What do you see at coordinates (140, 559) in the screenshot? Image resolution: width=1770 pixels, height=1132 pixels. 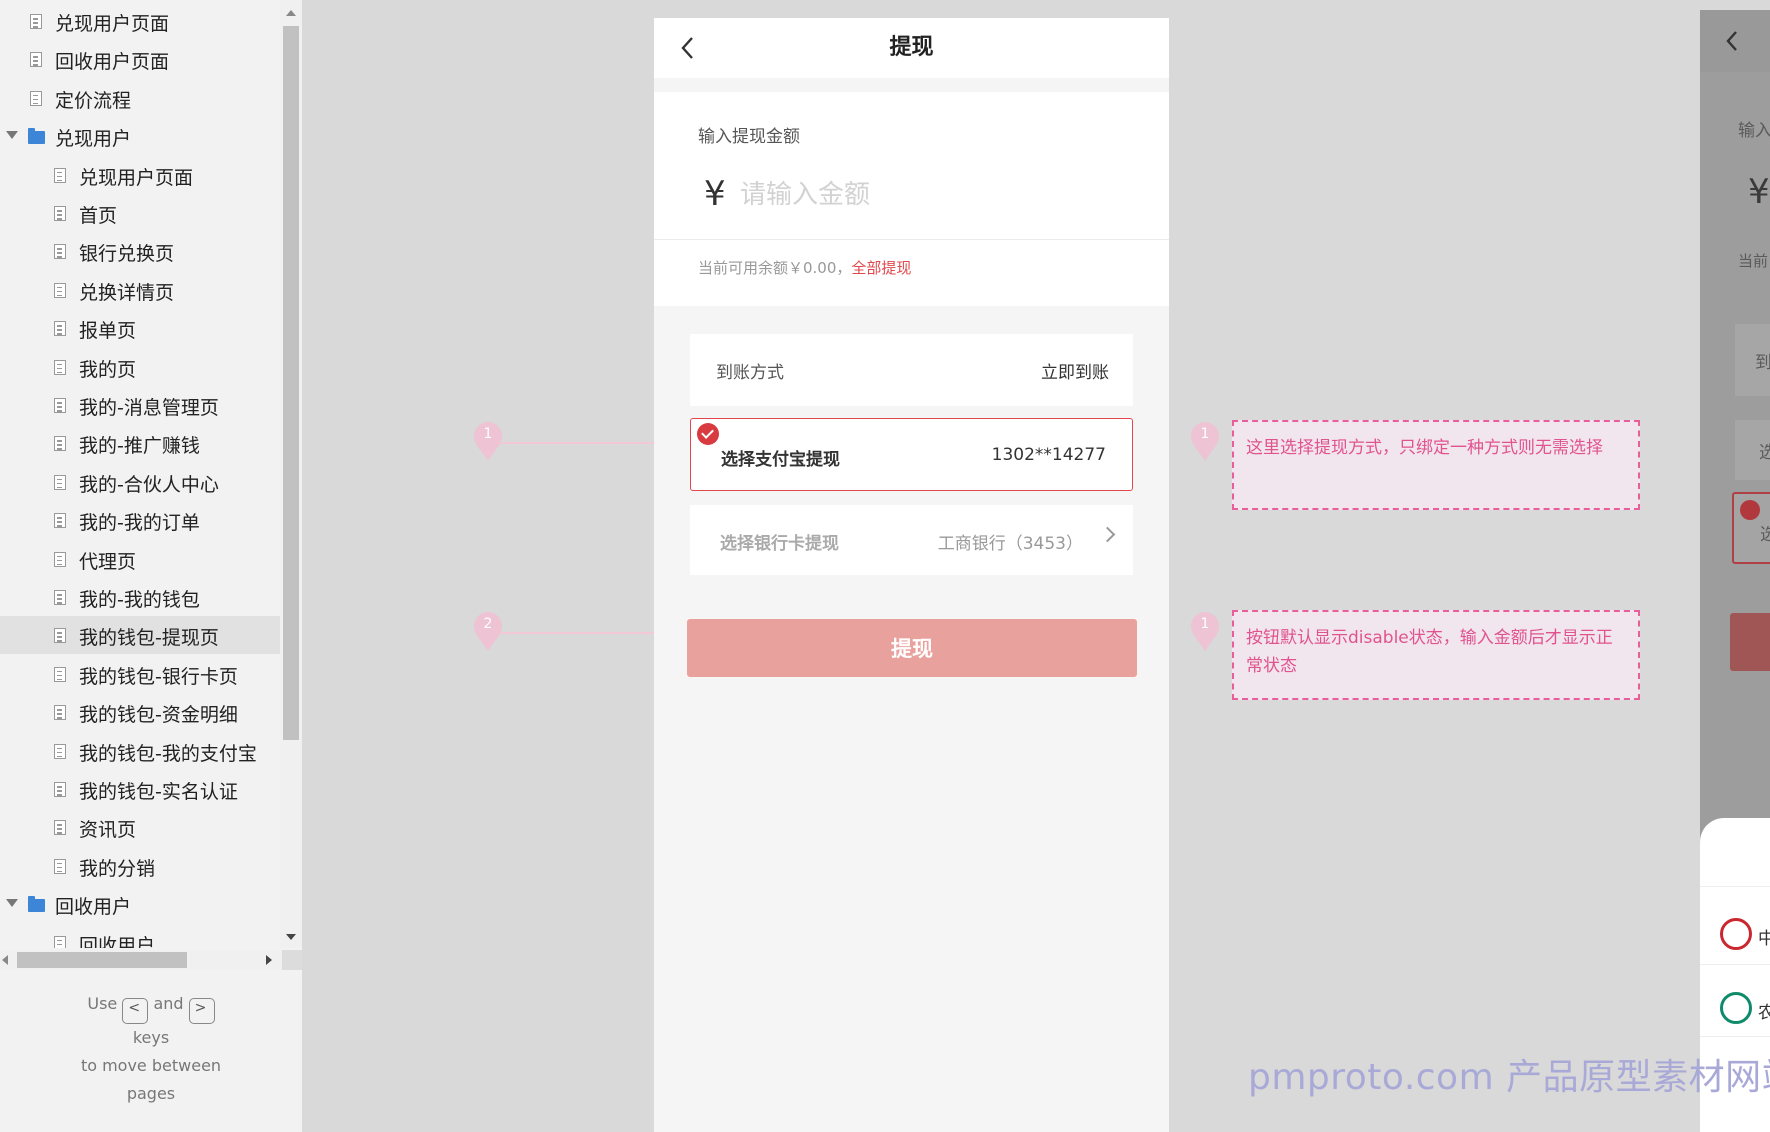 I see `tree-page-item: 代理页` at bounding box center [140, 559].